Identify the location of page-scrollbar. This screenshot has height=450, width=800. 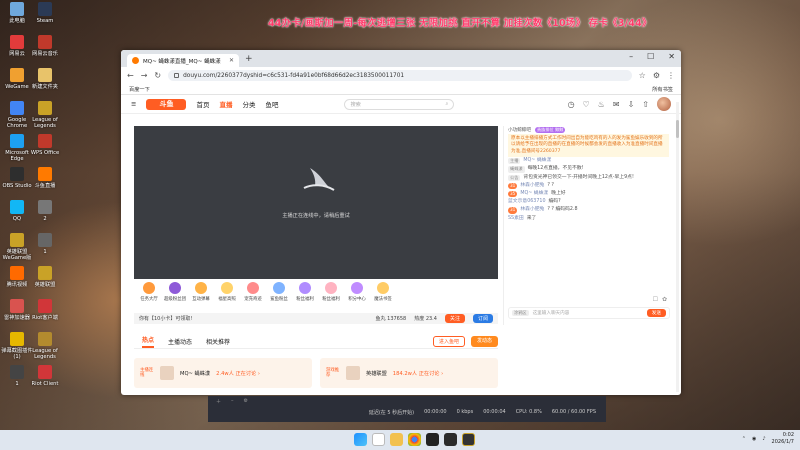
(677, 247).